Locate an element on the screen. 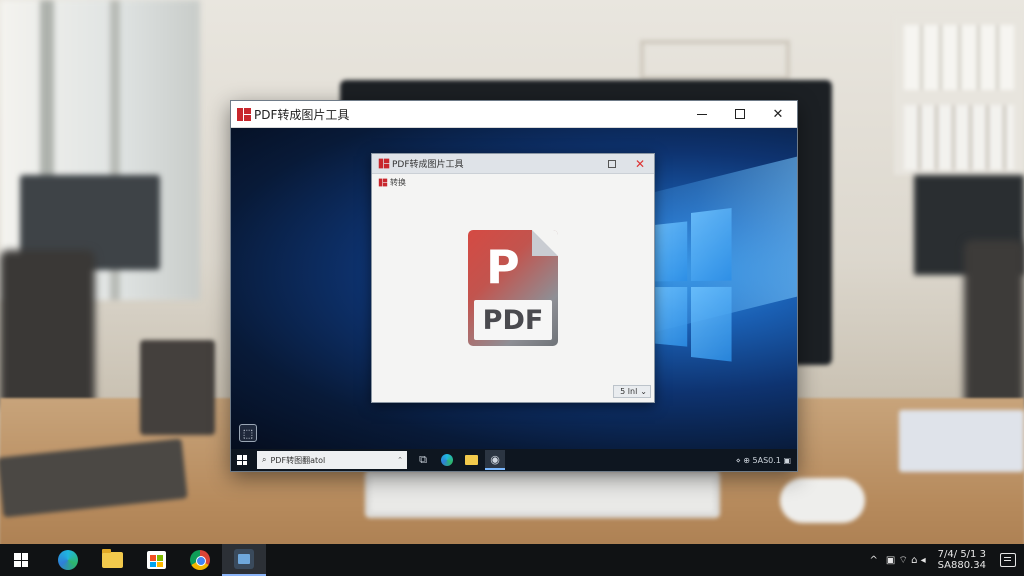 This screenshot has width=1024, height=576. host-taskbar: ^ ▣ ⌔ ⌂ ◂ 7/4/ 5/1 3 SA880.34 is located at coordinates (512, 560).